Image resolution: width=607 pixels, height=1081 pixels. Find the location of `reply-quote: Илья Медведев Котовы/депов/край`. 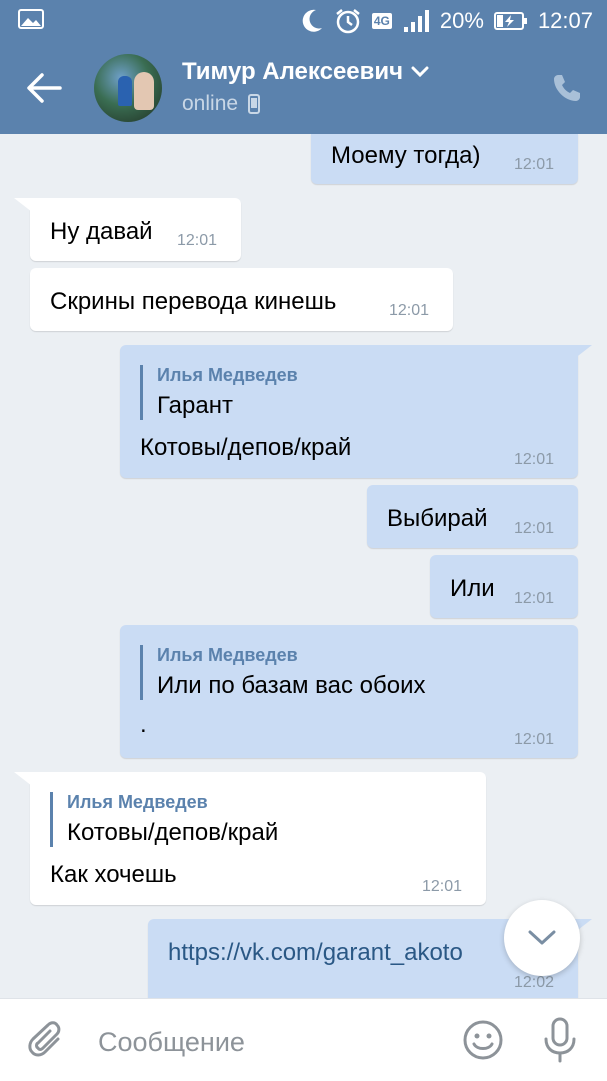

reply-quote: Илья Медведев Котовы/депов/край is located at coordinates (164, 819).